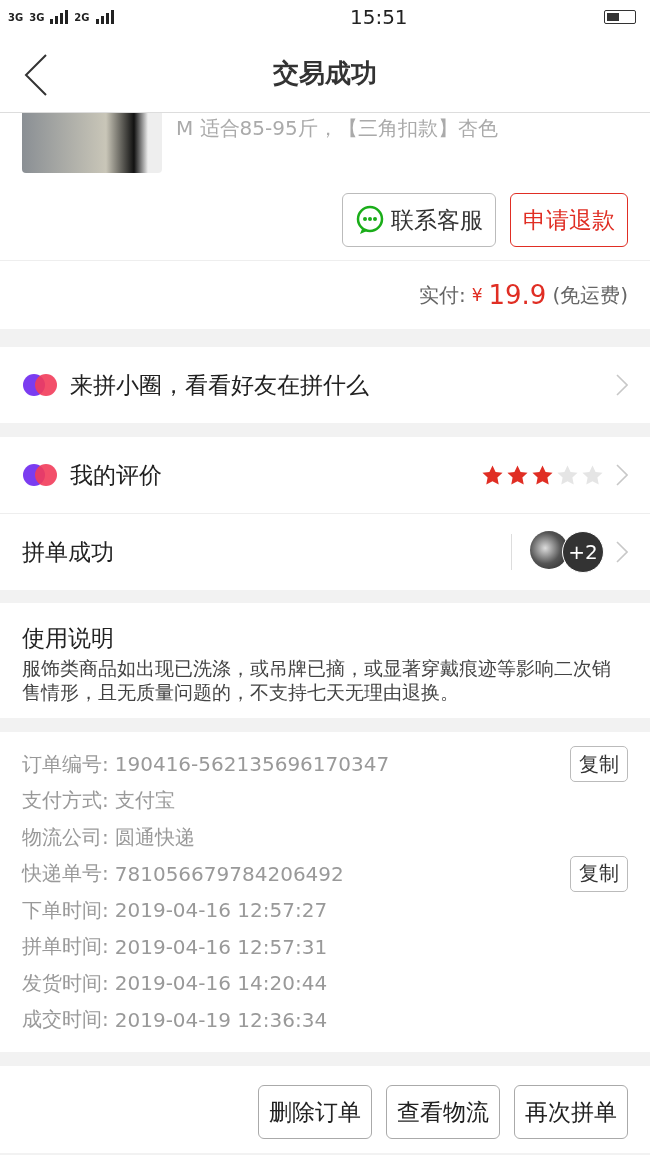  What do you see at coordinates (220, 385) in the screenshot?
I see `row-label: 来拼小圈，看看好友在拼什么` at bounding box center [220, 385].